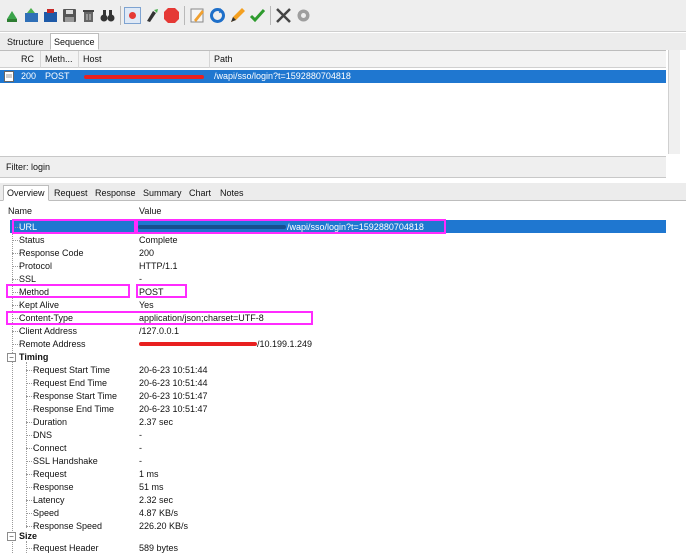 This screenshot has width=686, height=553. I want to click on filter-bar: Filter:, so click(333, 167).